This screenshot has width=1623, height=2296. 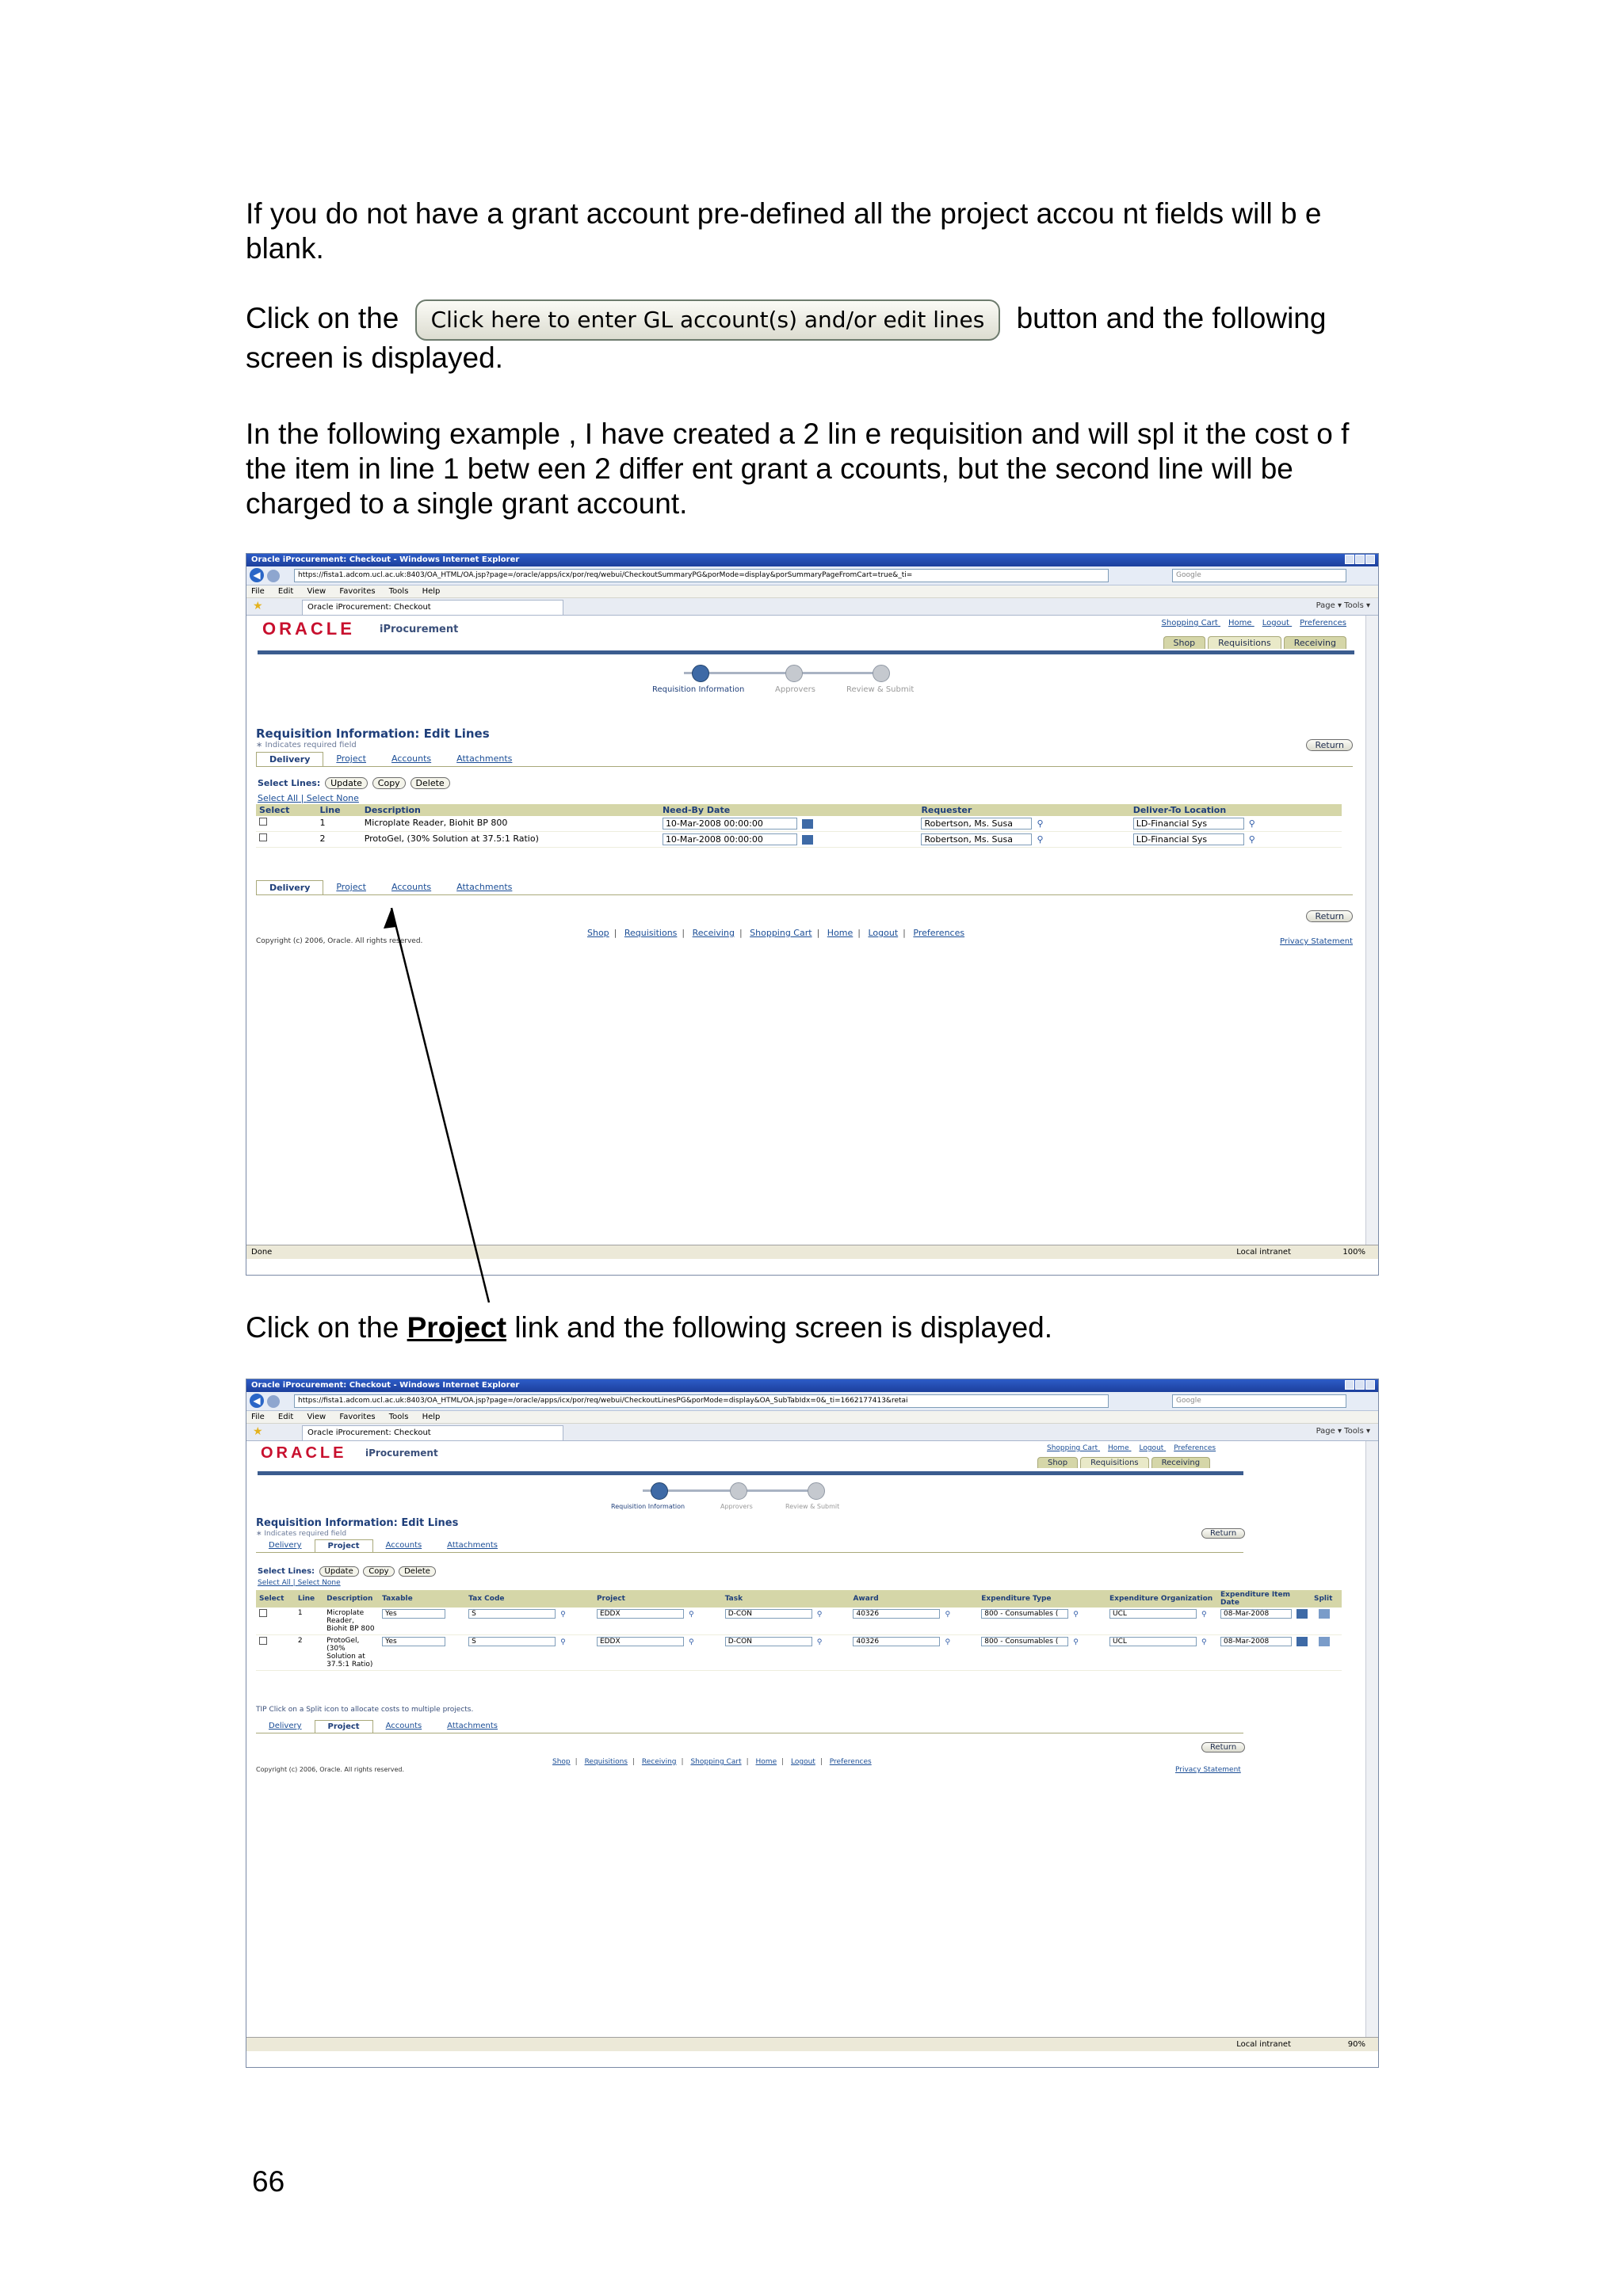 I want to click on footer-receiving-link: Receiving, so click(x=713, y=933).